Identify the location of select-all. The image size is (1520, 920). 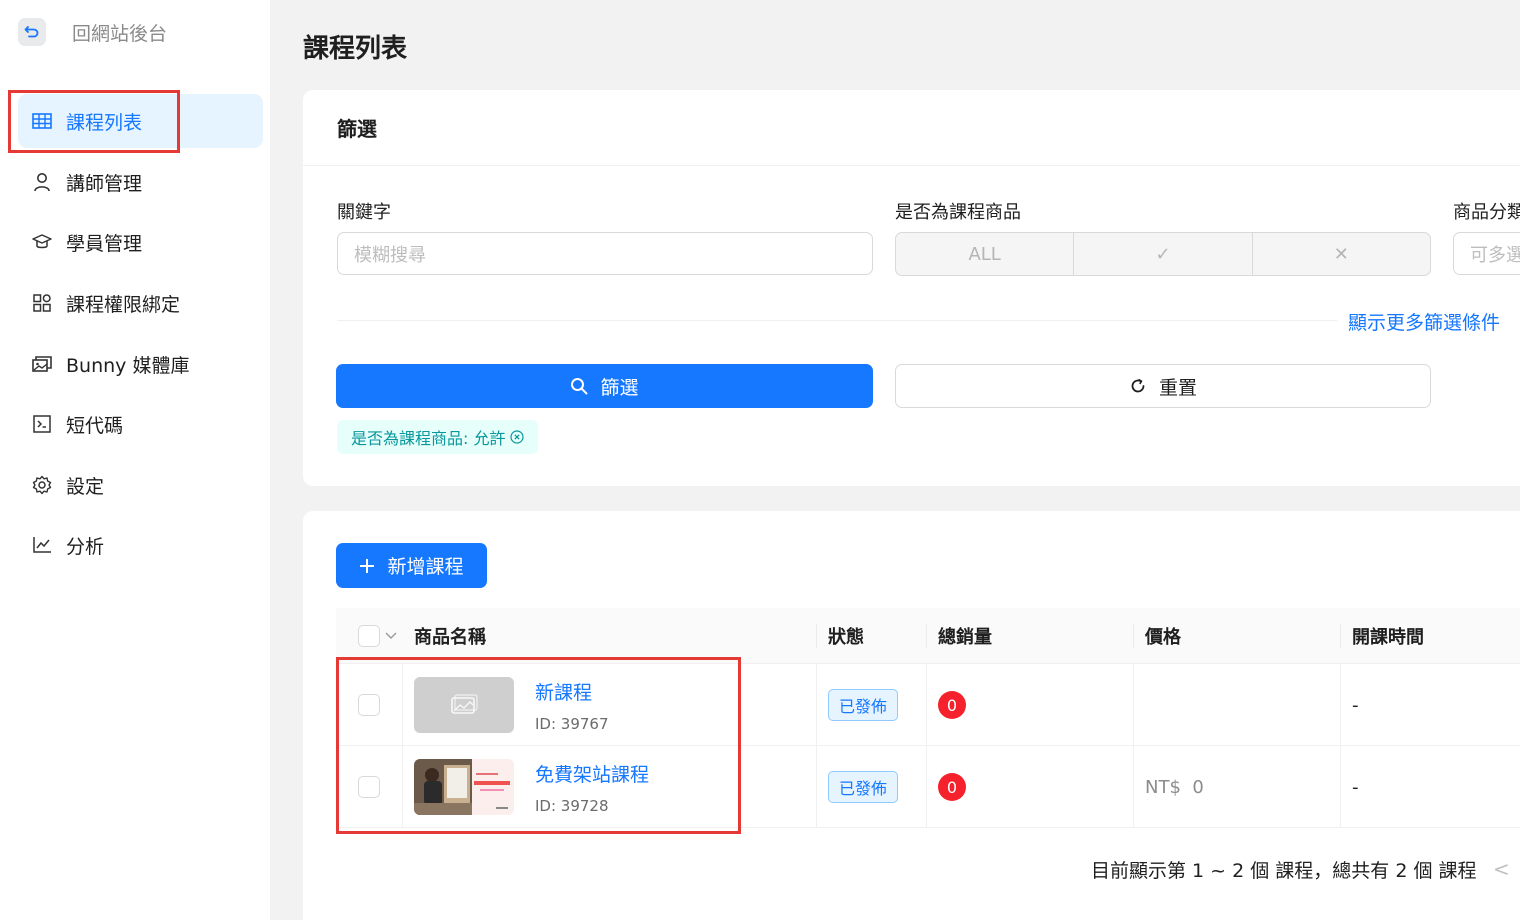
(377, 636).